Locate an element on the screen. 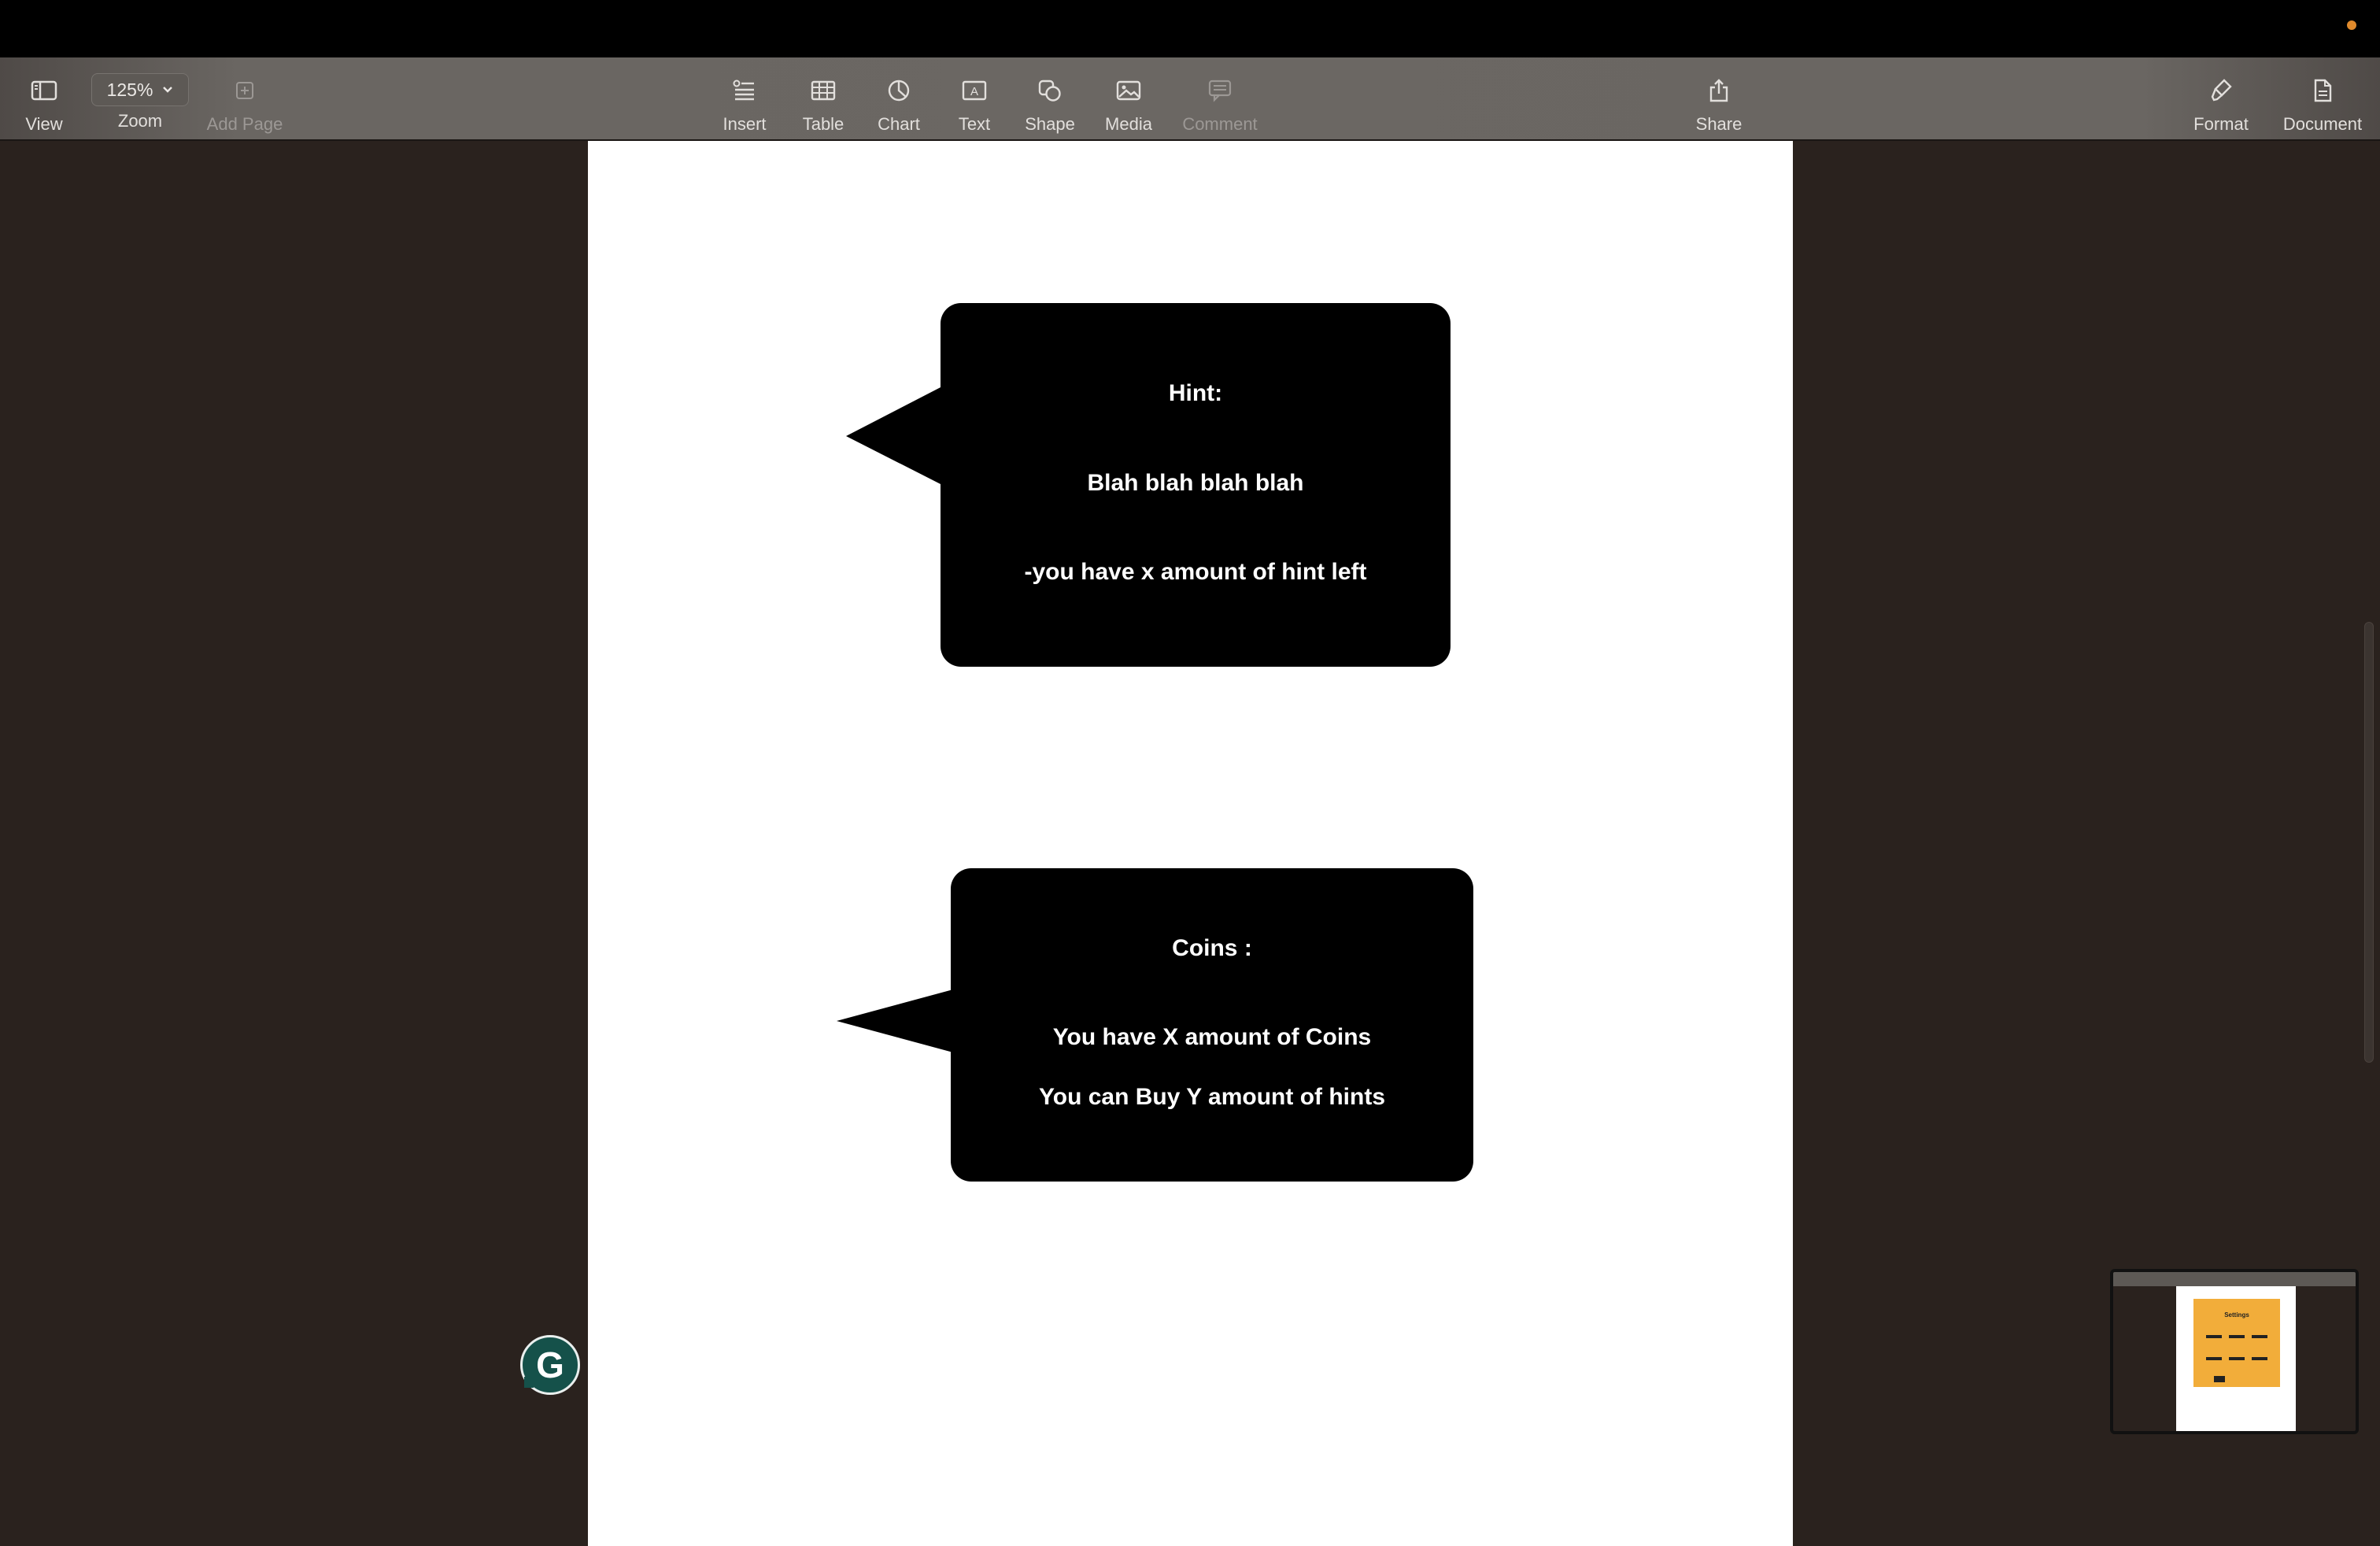 The image size is (2380, 1546). table-button: Table is located at coordinates (823, 99).